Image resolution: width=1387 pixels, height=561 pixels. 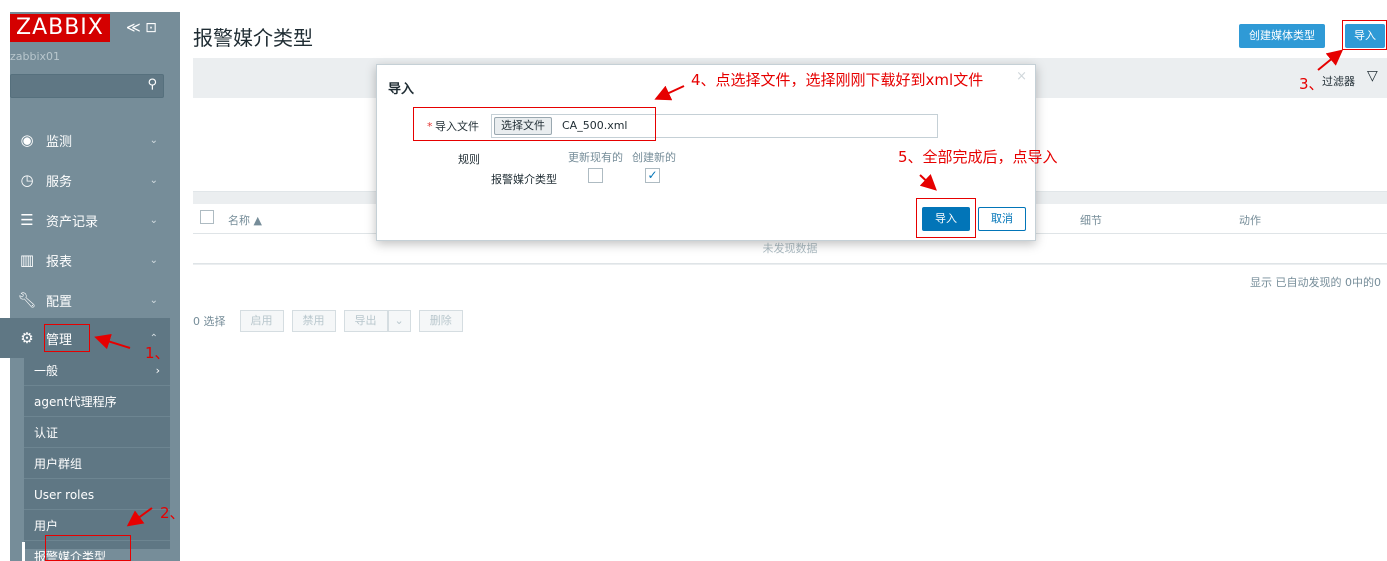 What do you see at coordinates (1338, 81) in the screenshot?
I see `filter-label: 过滤器` at bounding box center [1338, 81].